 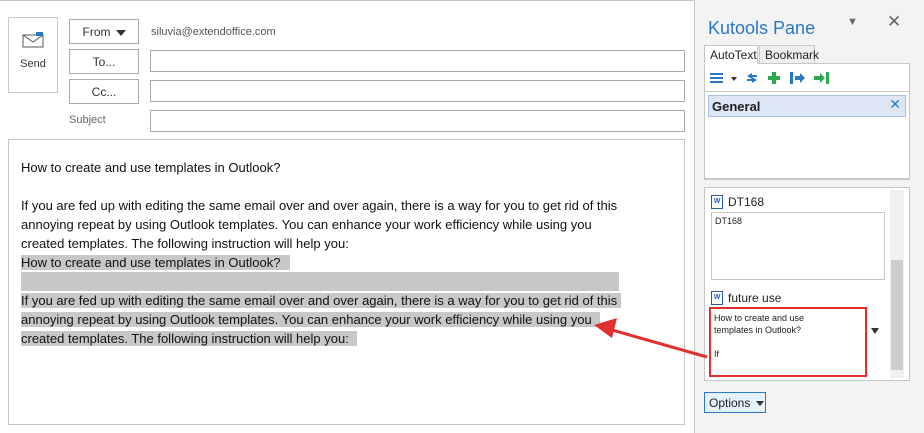 What do you see at coordinates (852, 22) in the screenshot?
I see `pane-menu-icon: ▼` at bounding box center [852, 22].